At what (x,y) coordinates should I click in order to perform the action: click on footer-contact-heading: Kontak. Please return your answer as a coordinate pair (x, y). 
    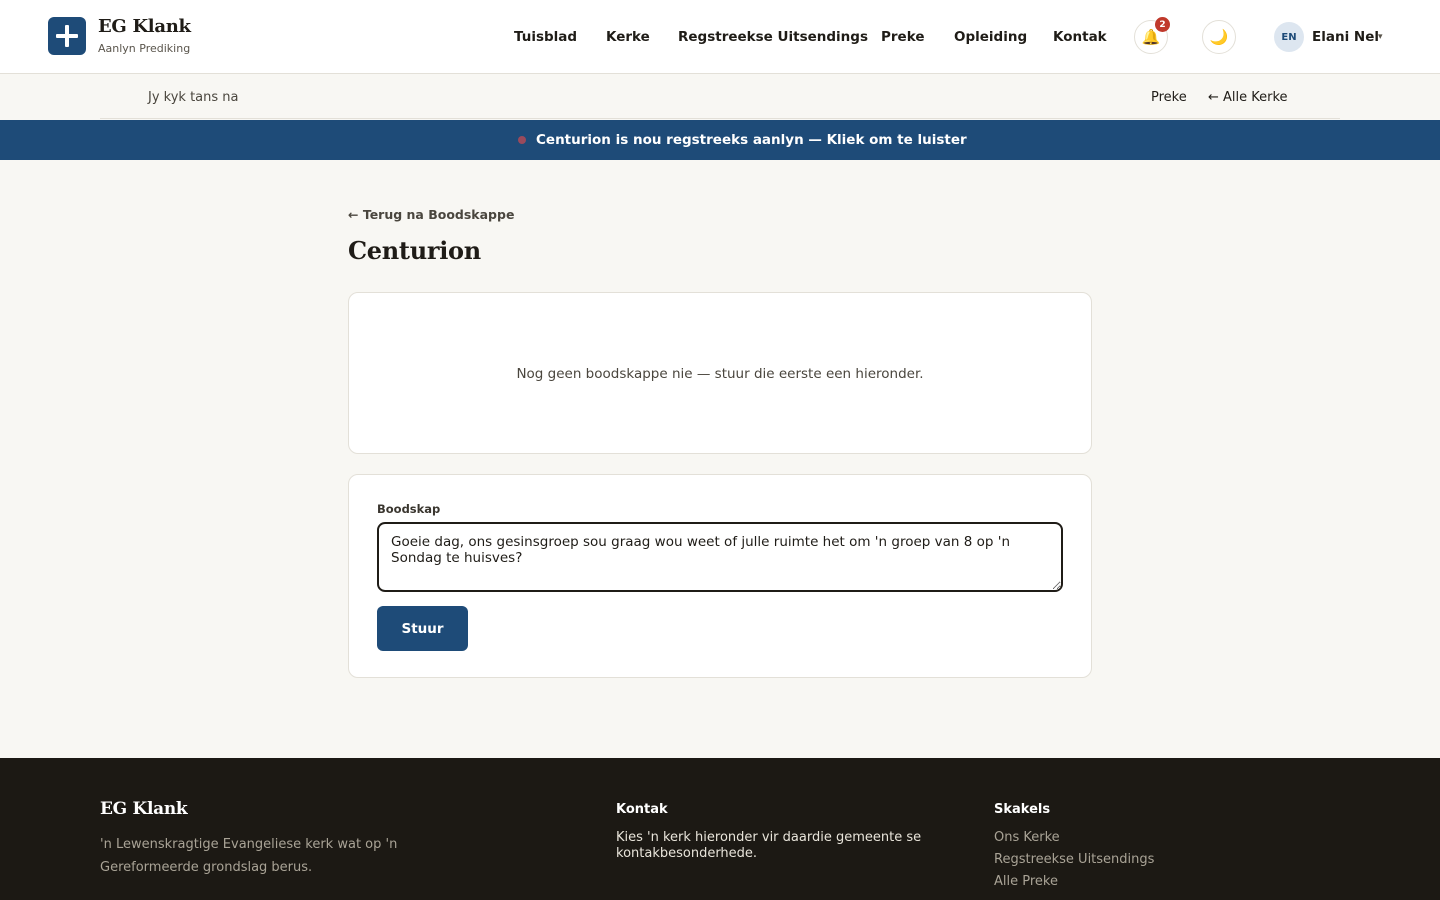
    Looking at the image, I should click on (642, 809).